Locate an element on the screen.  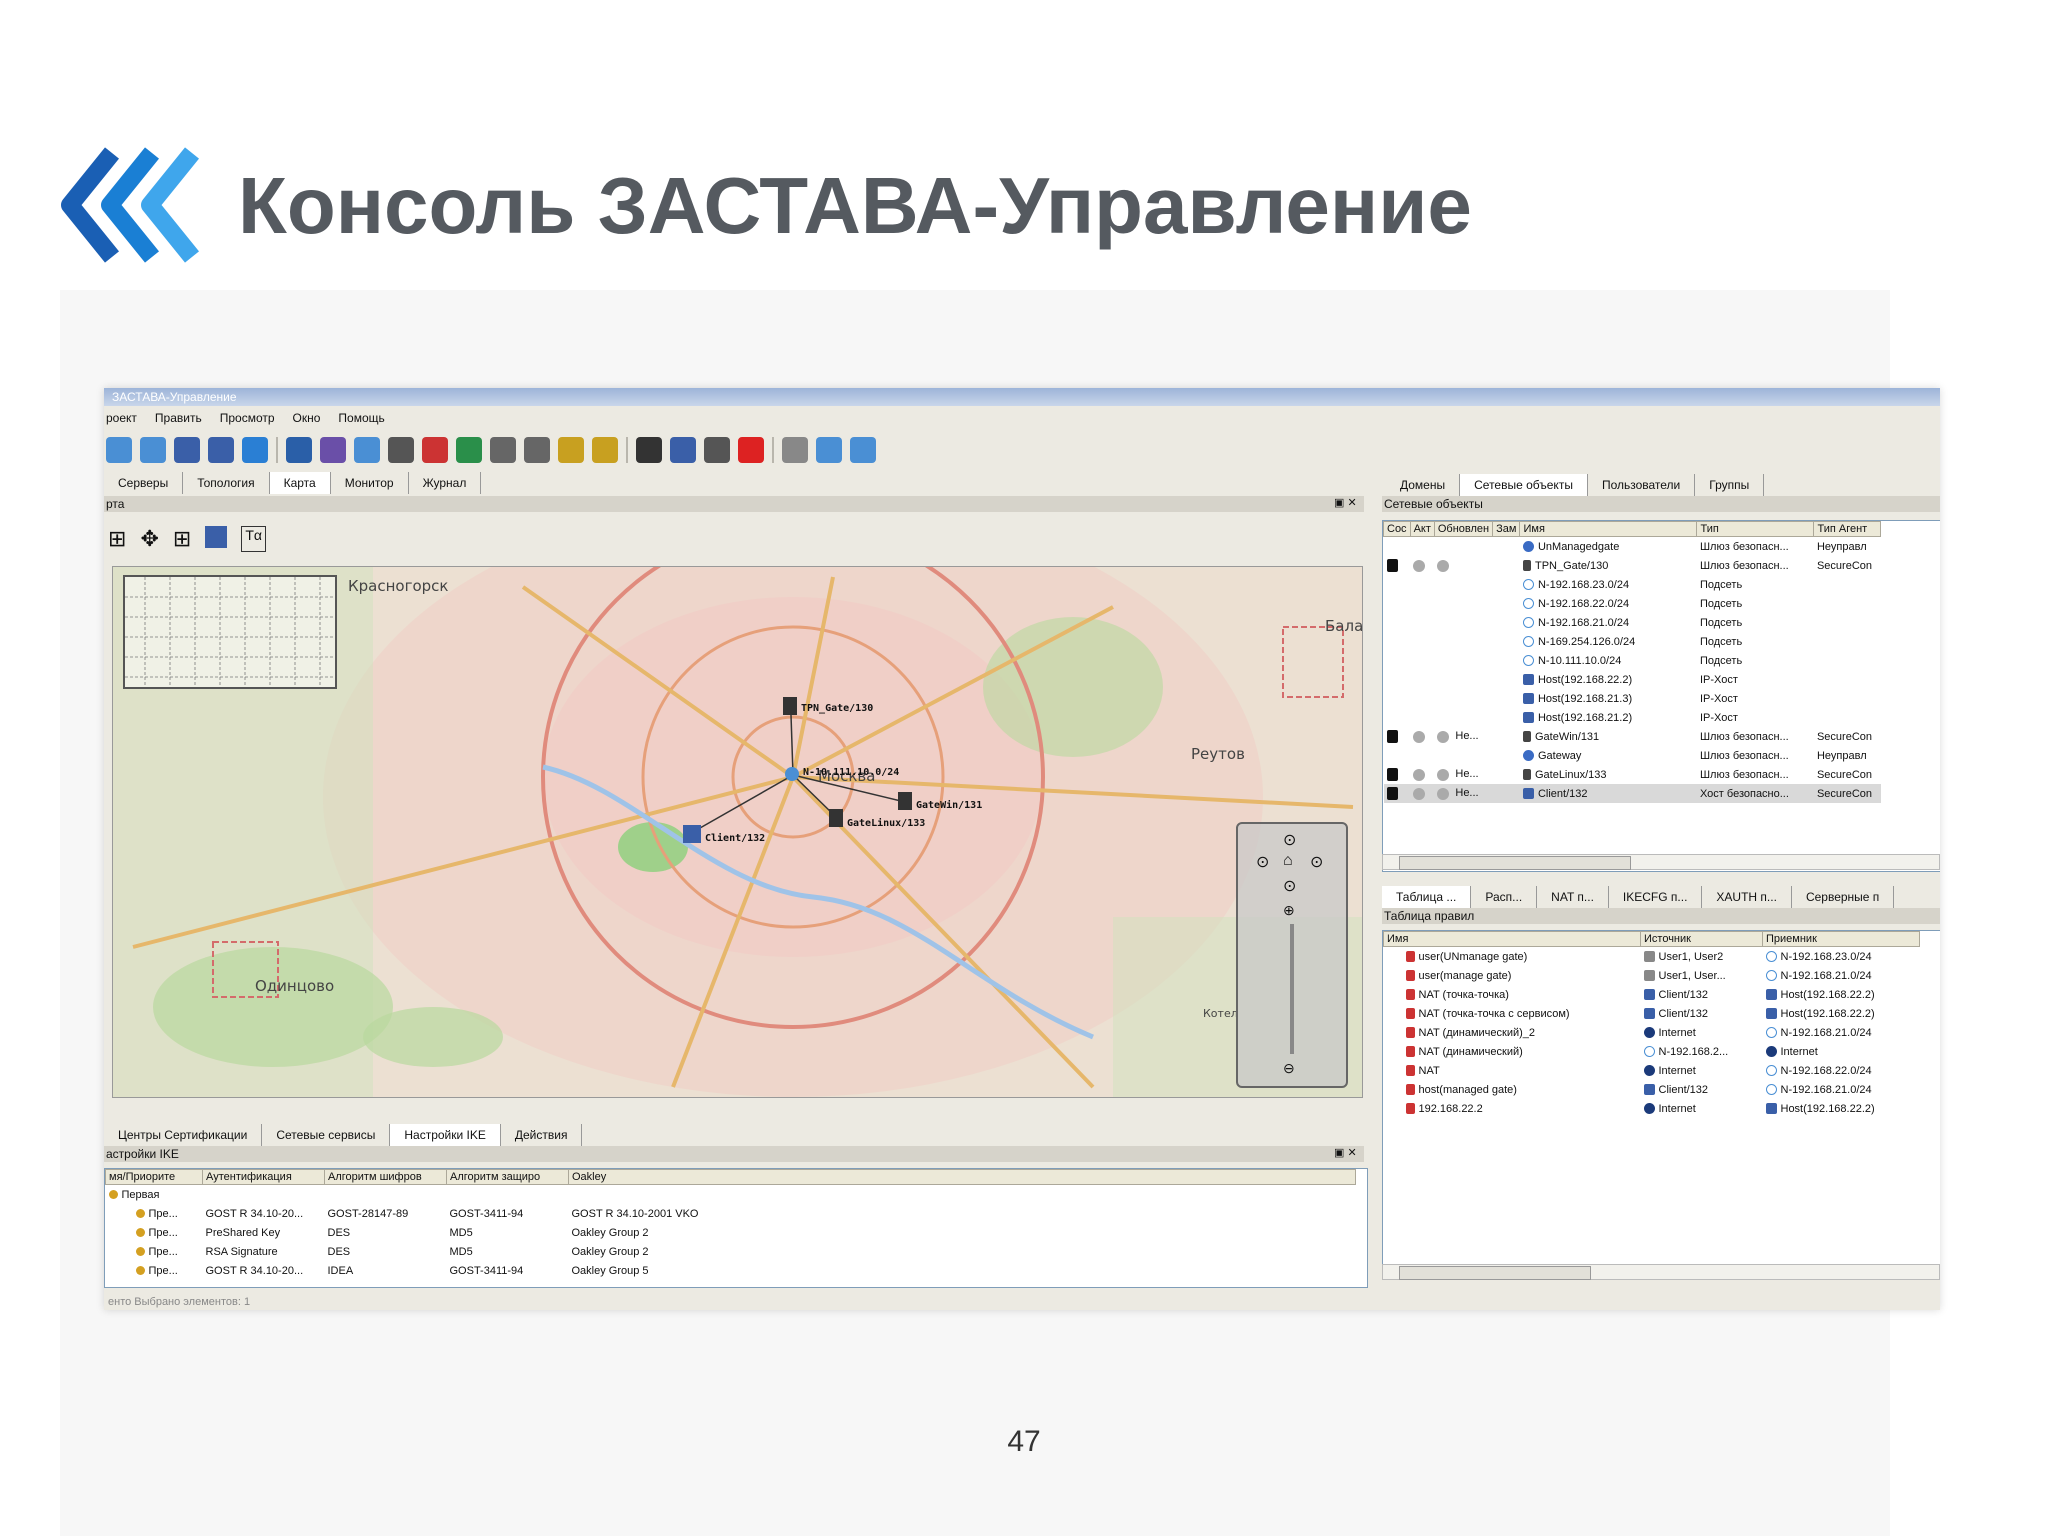
node-client: Client/132 is located at coordinates (735, 838).